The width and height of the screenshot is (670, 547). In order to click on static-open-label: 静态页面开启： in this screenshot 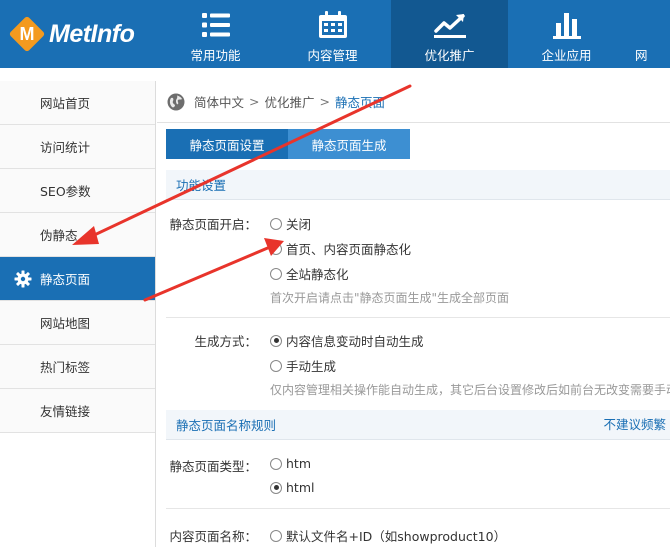, I will do `click(213, 224)`.